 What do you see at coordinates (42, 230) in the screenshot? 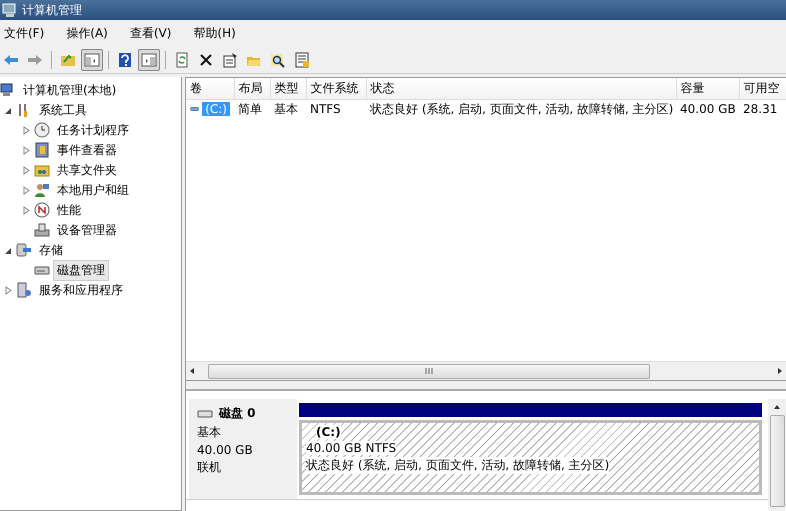
I see `device-manager-icon` at bounding box center [42, 230].